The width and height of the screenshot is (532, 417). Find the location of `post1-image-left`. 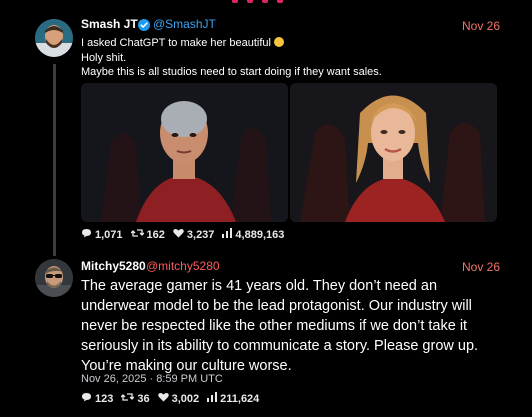

post1-image-left is located at coordinates (184, 152).